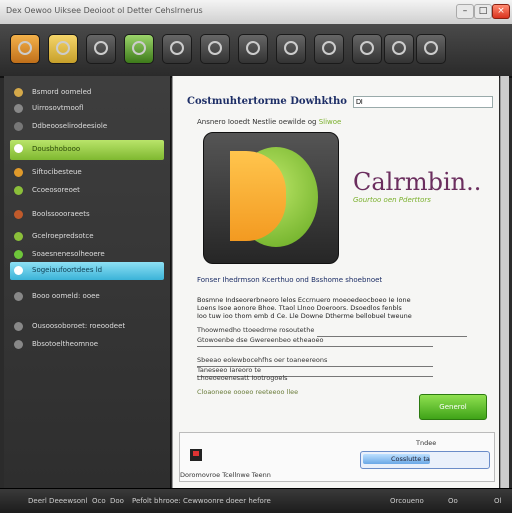 The height and width of the screenshot is (513, 512). Describe the element at coordinates (431, 49) in the screenshot. I see `disk-icon` at that location.